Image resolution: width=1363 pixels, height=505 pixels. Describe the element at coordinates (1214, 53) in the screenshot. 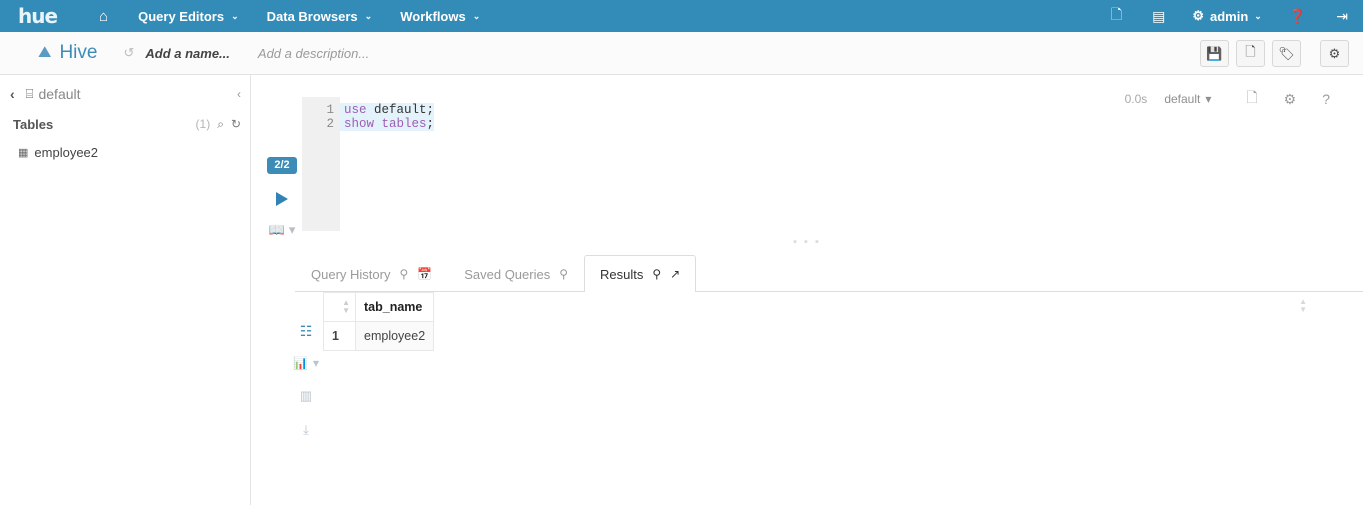

I see `save-button: 💾` at that location.